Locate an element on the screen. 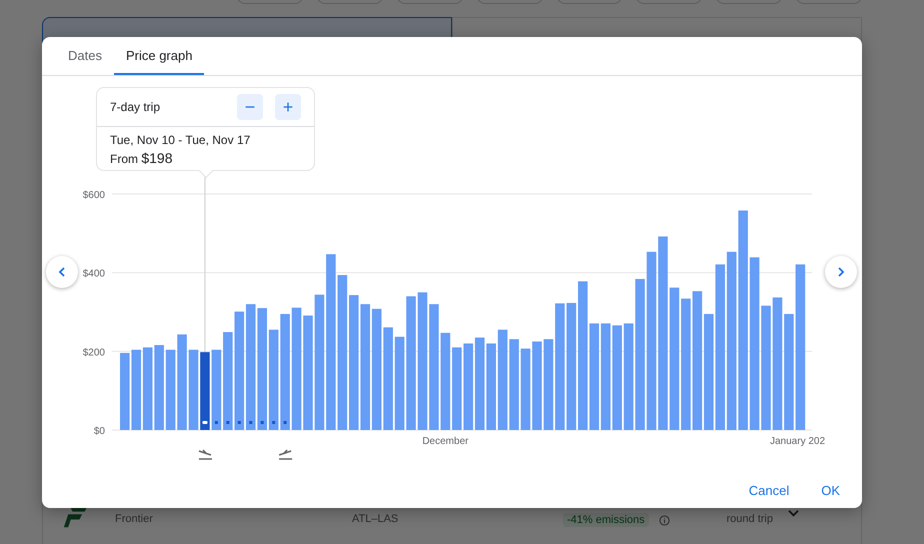 The image size is (924, 544). emissions-badge: -41% emissions is located at coordinates (606, 520).